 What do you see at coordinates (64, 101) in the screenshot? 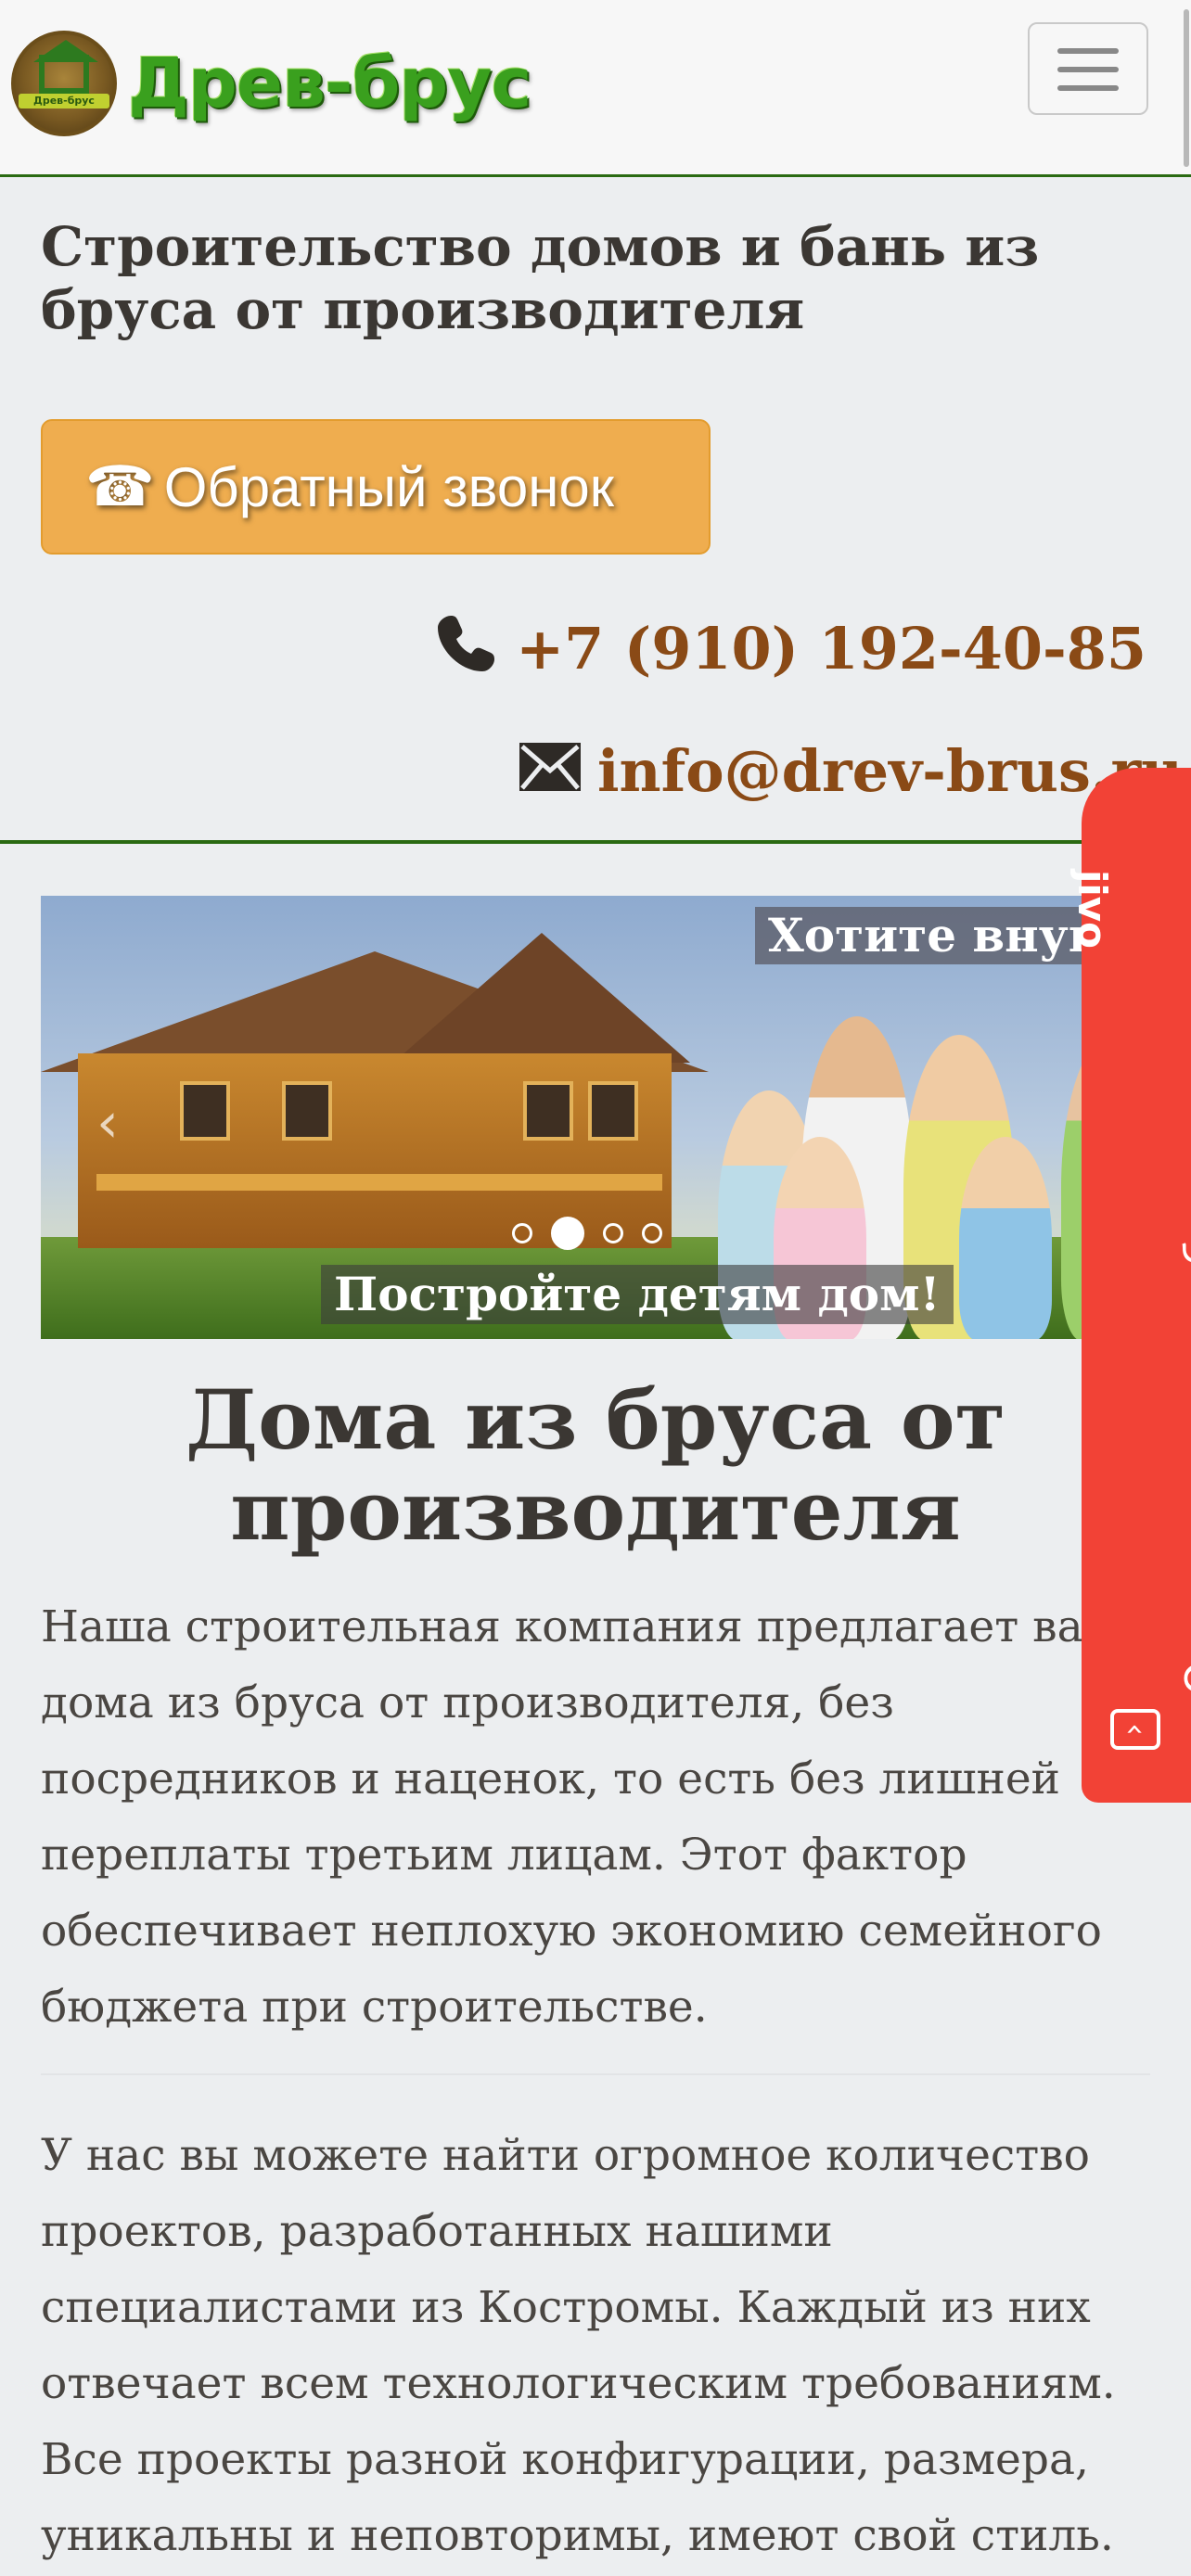
I see `logo-emblem-ribbon: Древ-брус` at bounding box center [64, 101].